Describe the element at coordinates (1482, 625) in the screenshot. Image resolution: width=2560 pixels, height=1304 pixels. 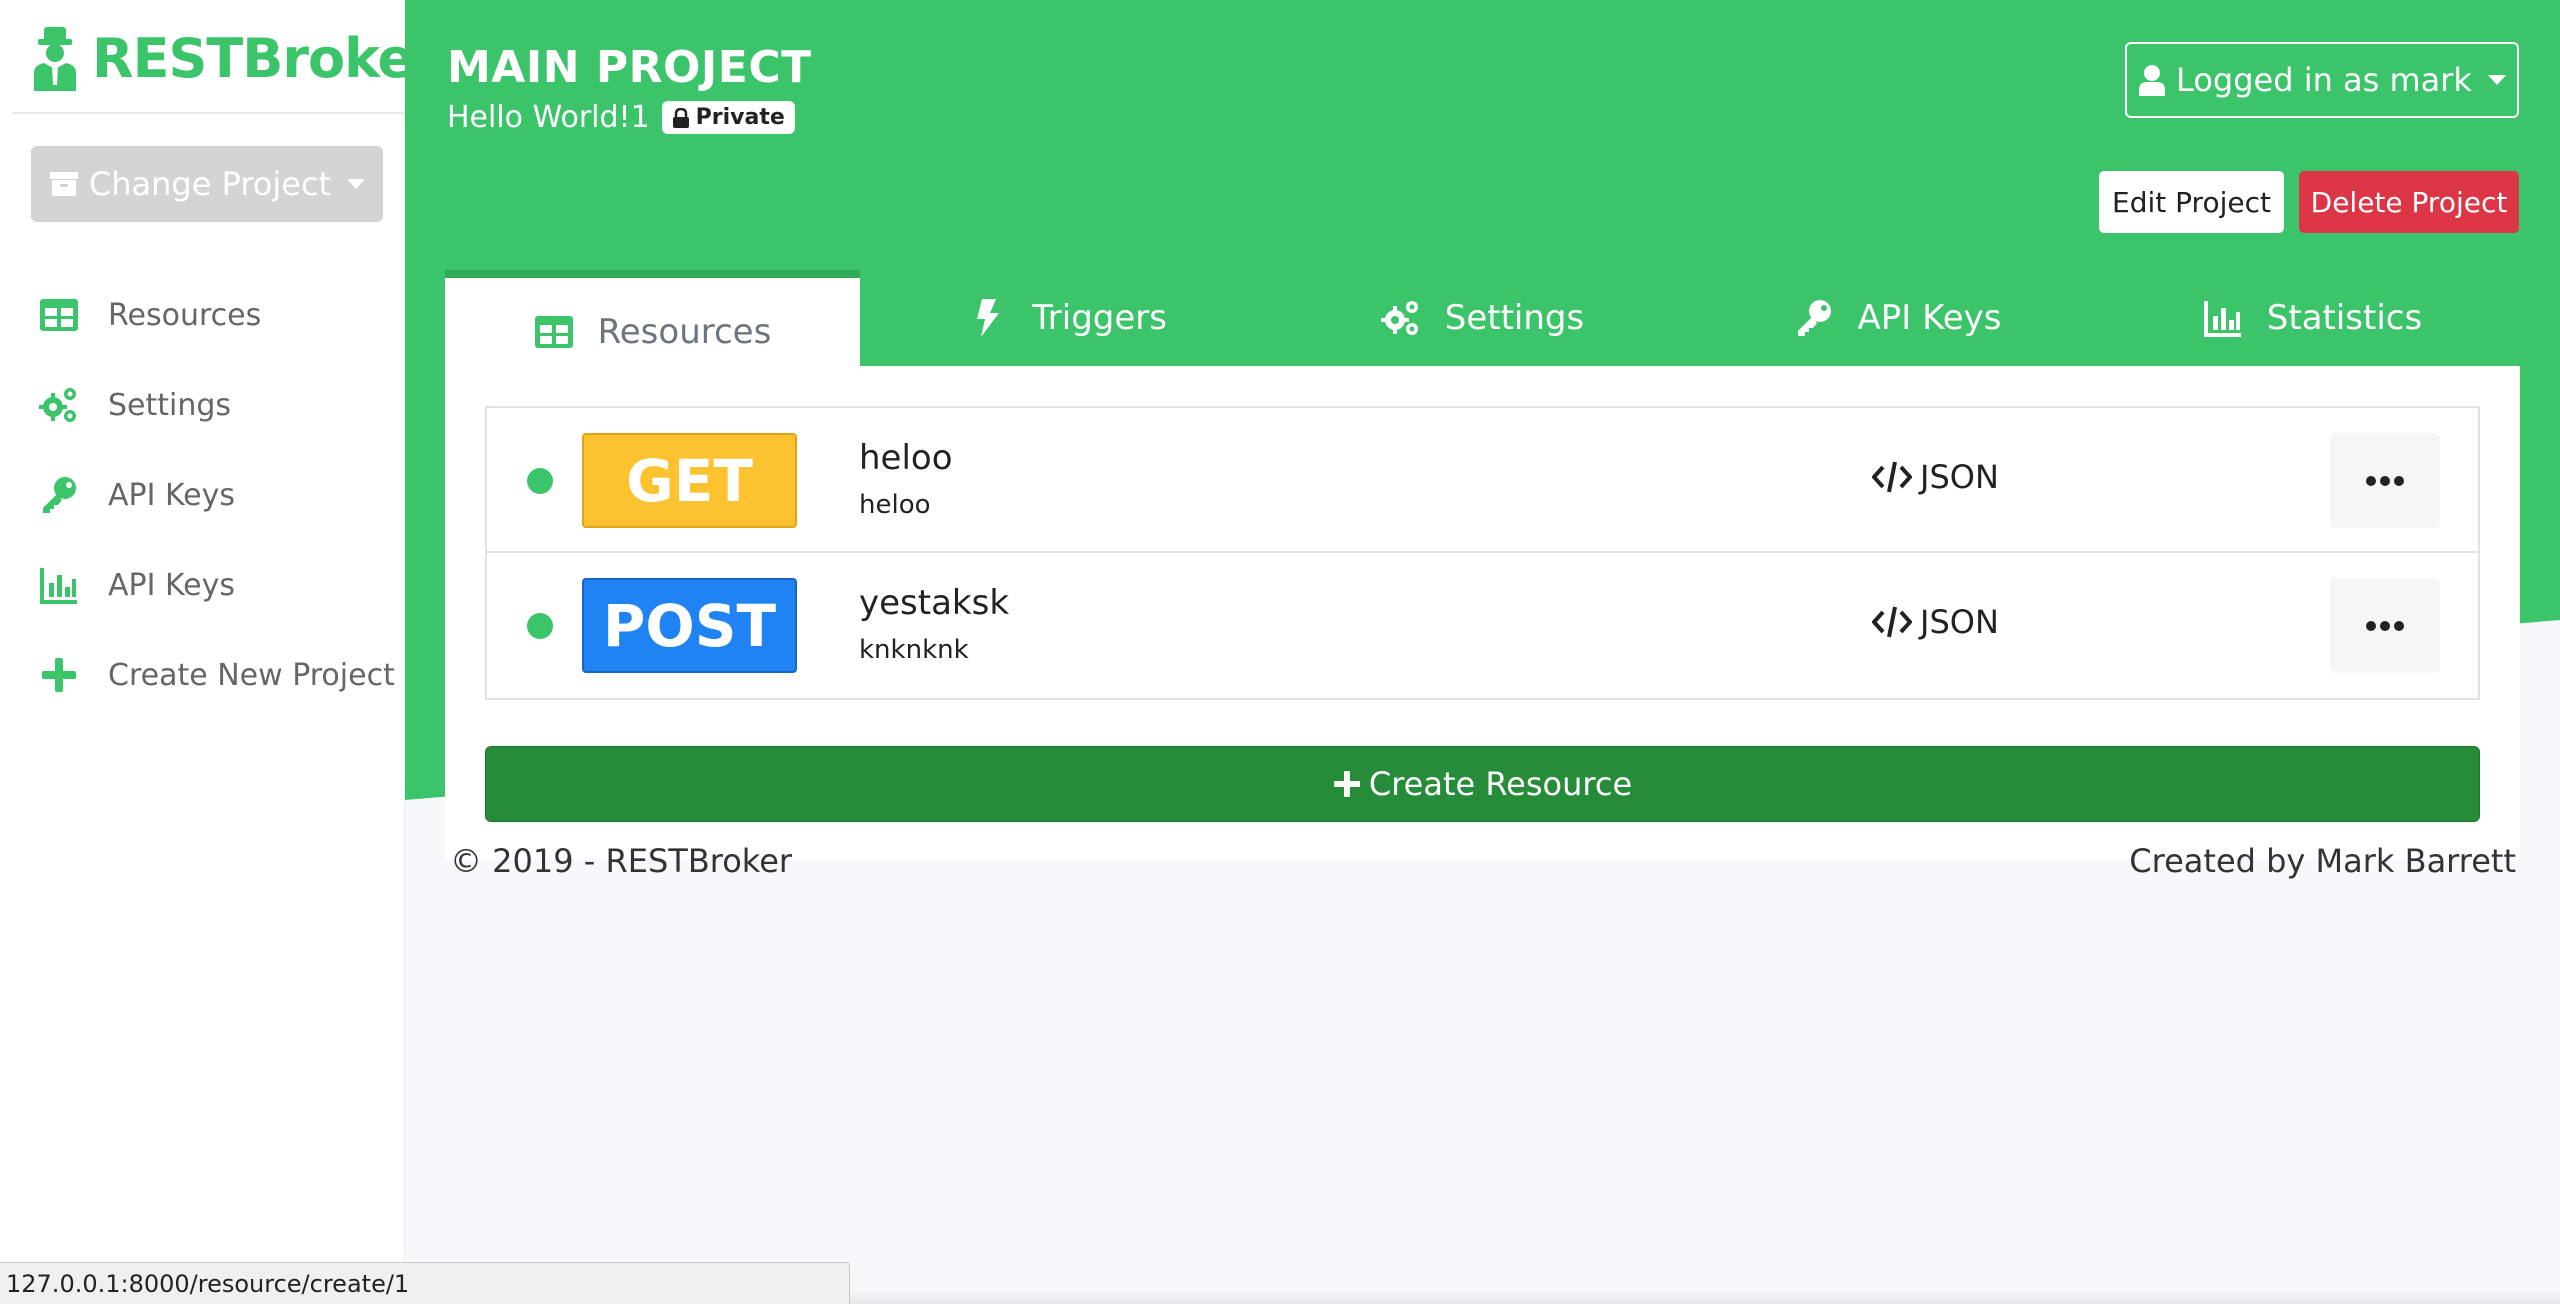
I see `resource-row: POST yestaksk knknknk JSON` at that location.